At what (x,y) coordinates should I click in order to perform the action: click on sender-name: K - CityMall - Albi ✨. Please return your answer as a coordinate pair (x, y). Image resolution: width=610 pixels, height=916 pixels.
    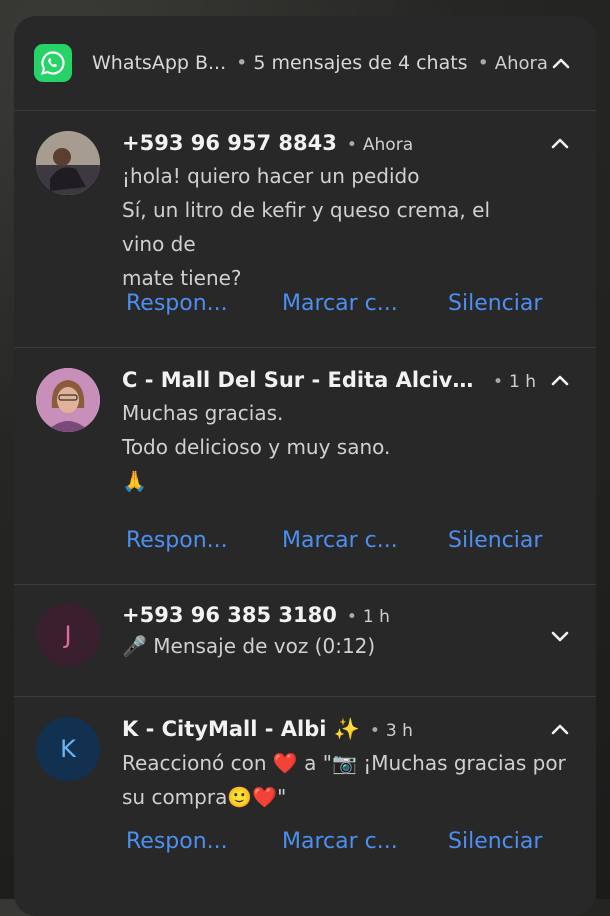
    Looking at the image, I should click on (241, 729).